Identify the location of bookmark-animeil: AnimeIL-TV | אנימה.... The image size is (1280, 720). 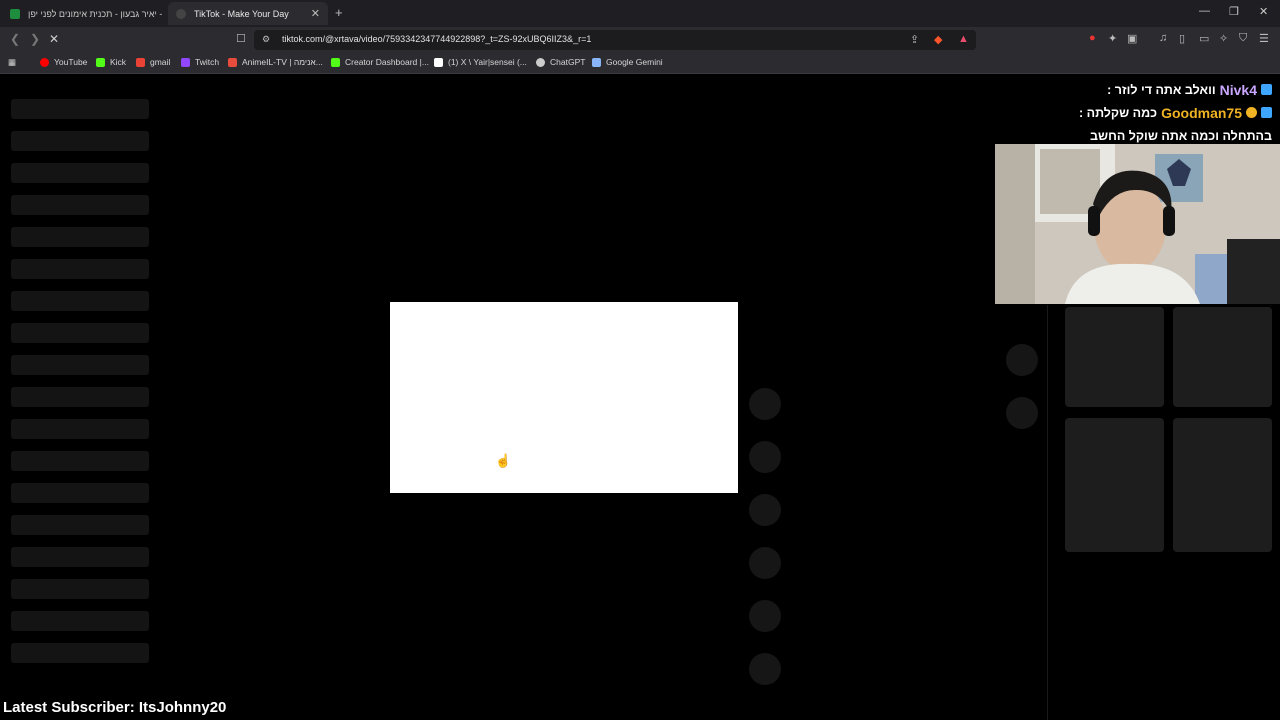
(275, 62).